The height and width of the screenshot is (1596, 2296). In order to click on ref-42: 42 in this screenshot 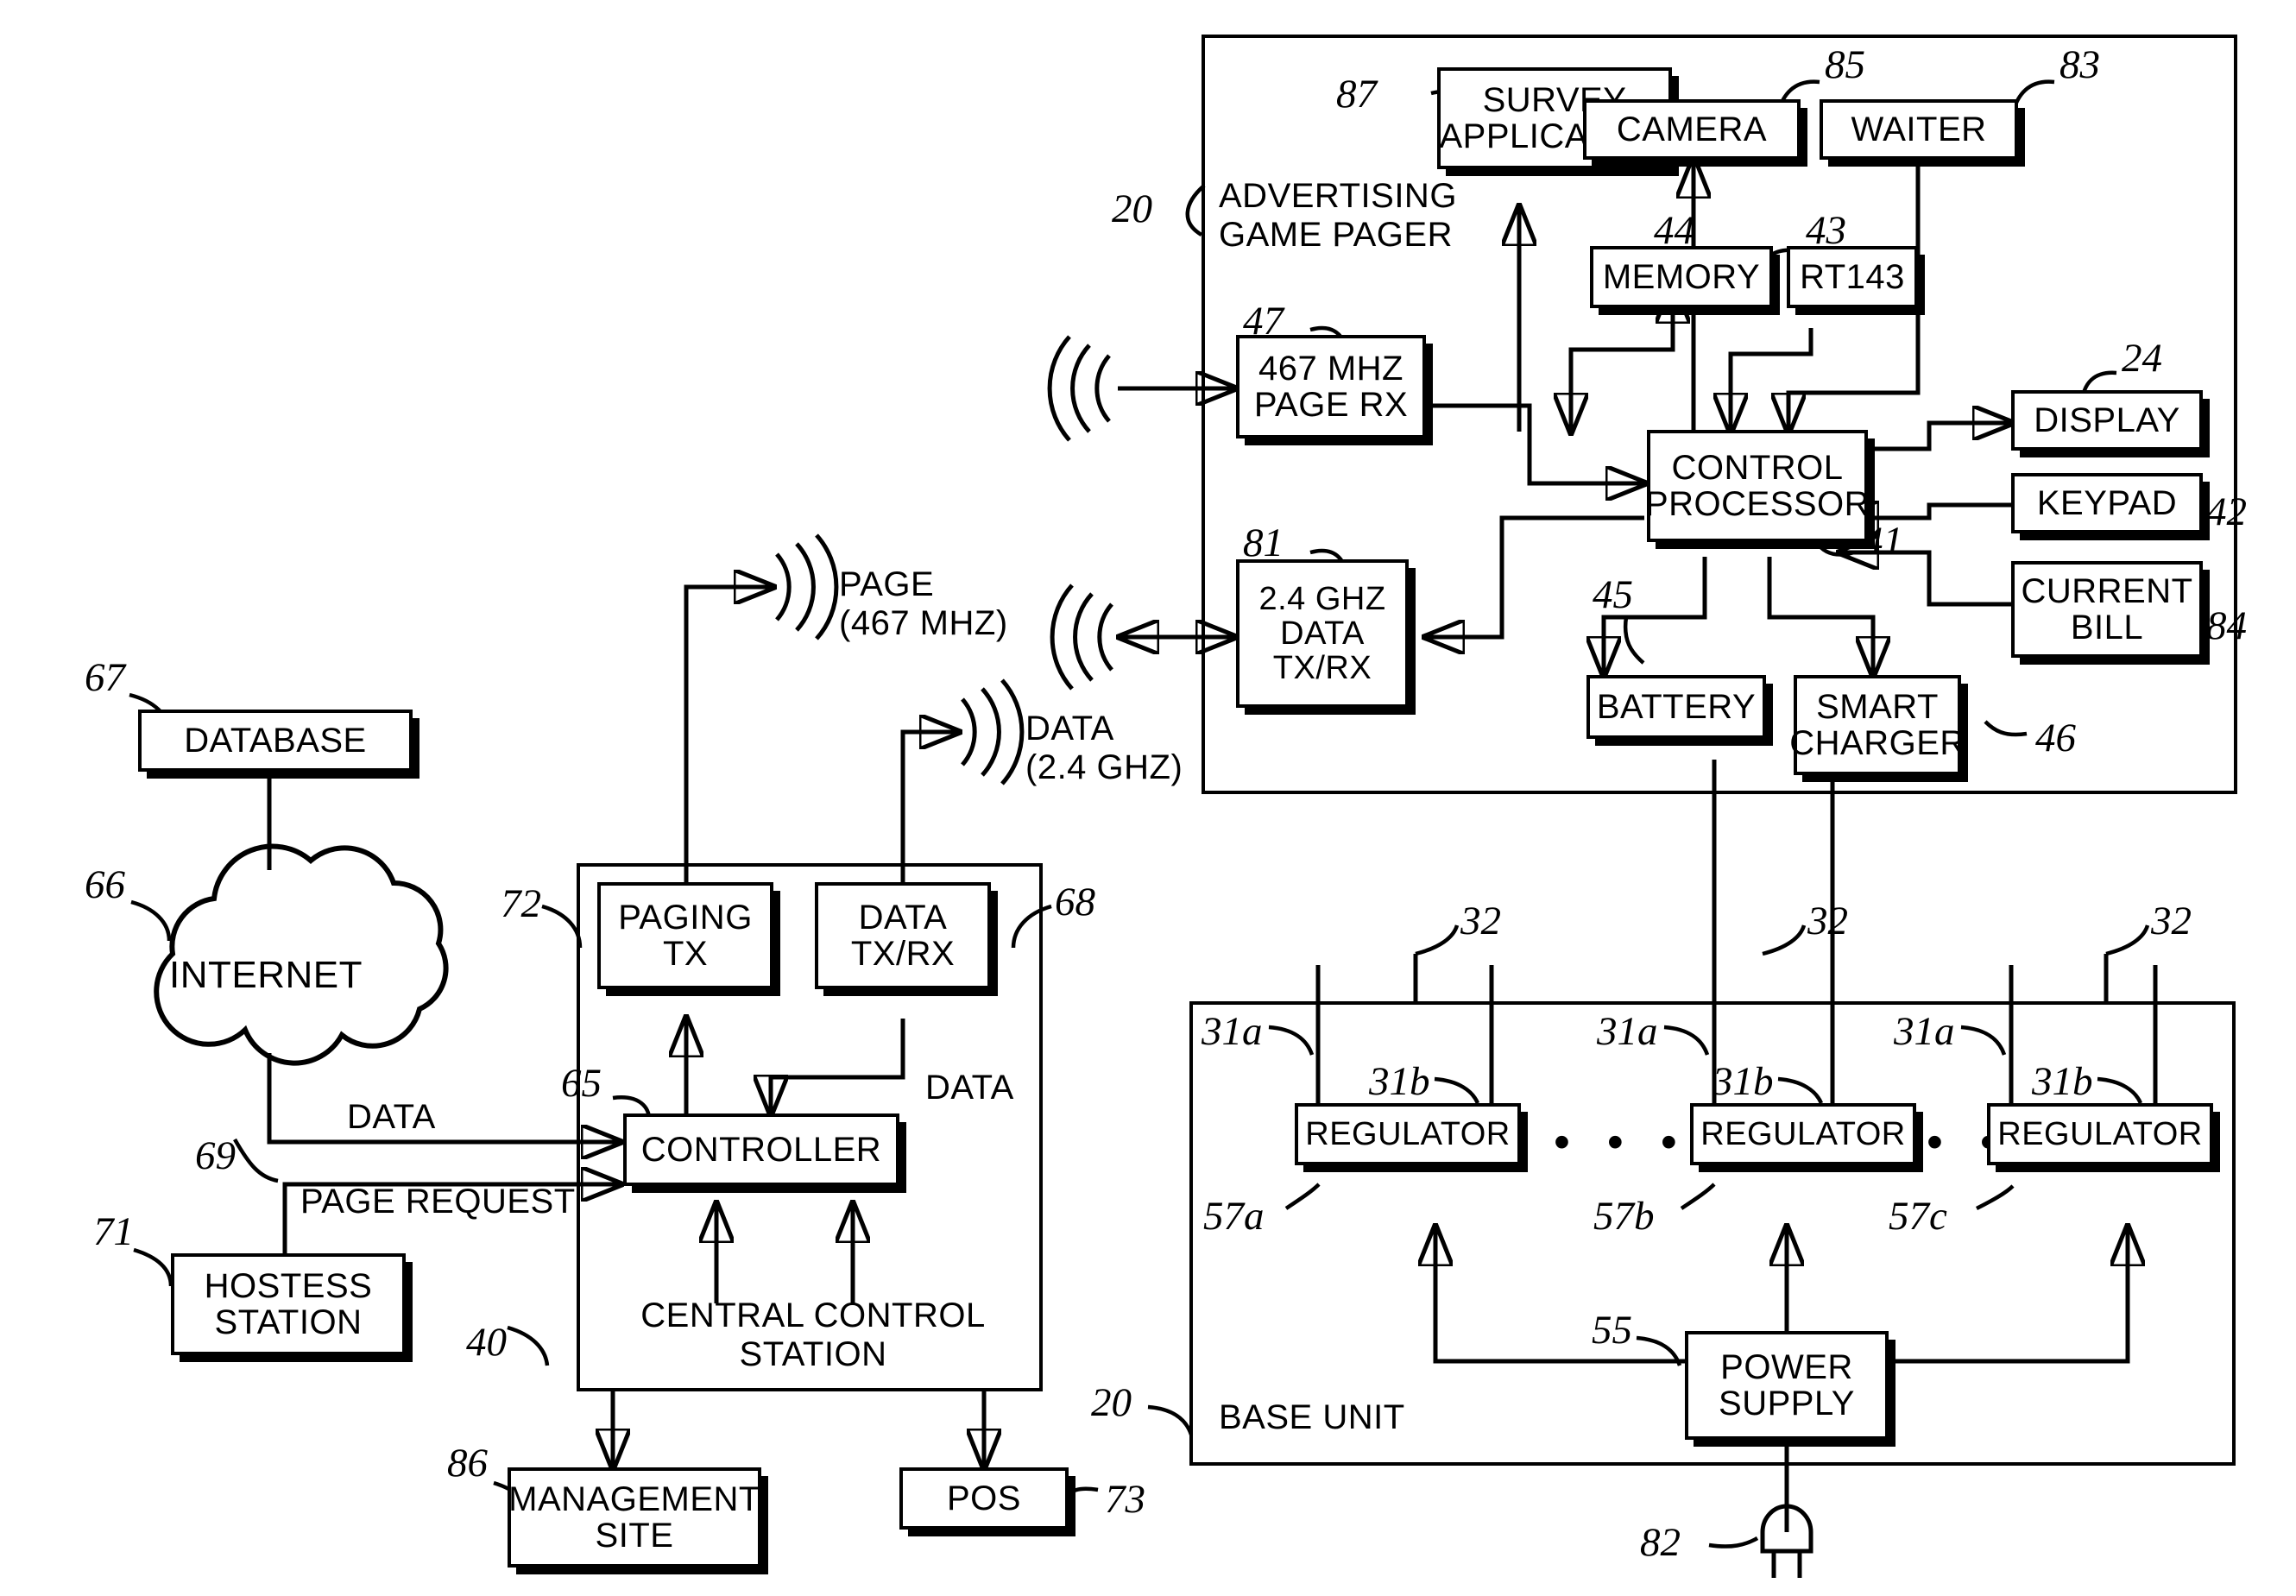, I will do `click(2226, 511)`.